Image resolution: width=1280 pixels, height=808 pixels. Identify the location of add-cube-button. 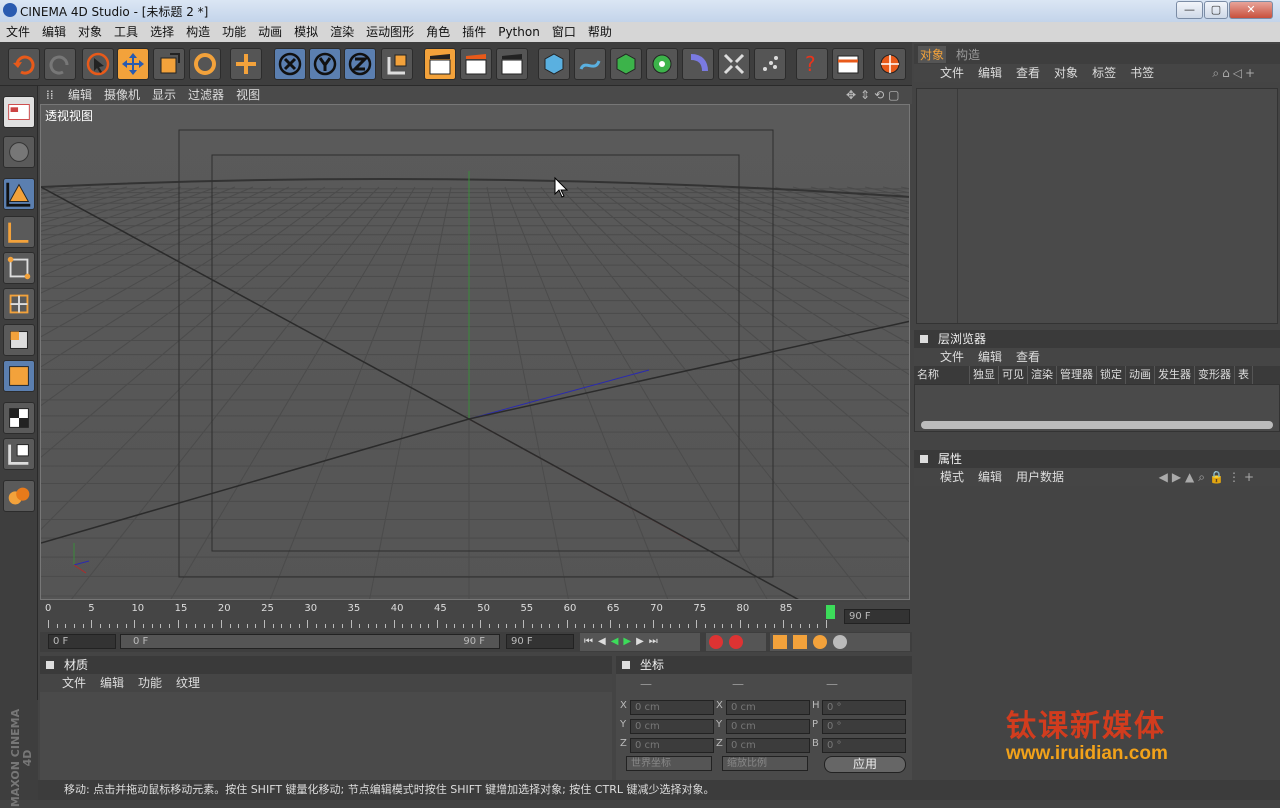
(554, 64).